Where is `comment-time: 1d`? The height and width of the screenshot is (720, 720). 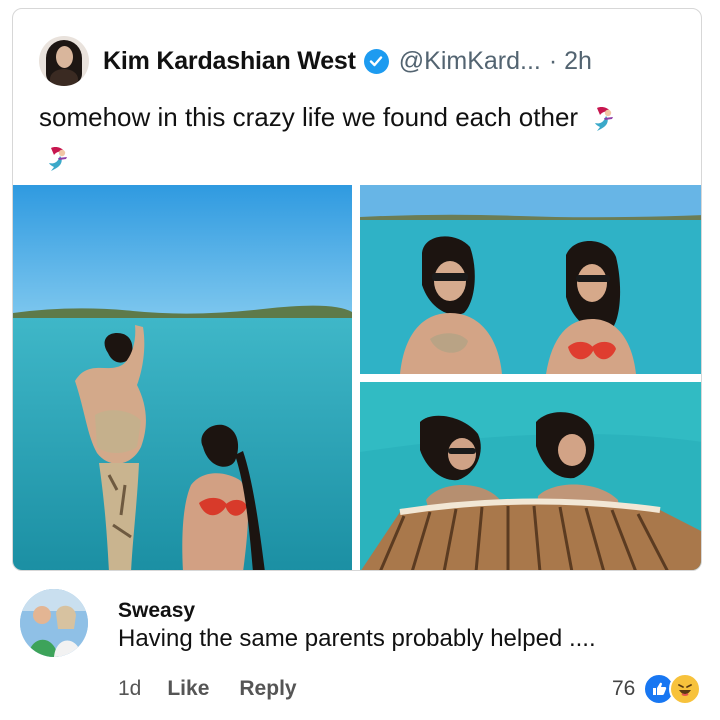
comment-time: 1d is located at coordinates (129, 689).